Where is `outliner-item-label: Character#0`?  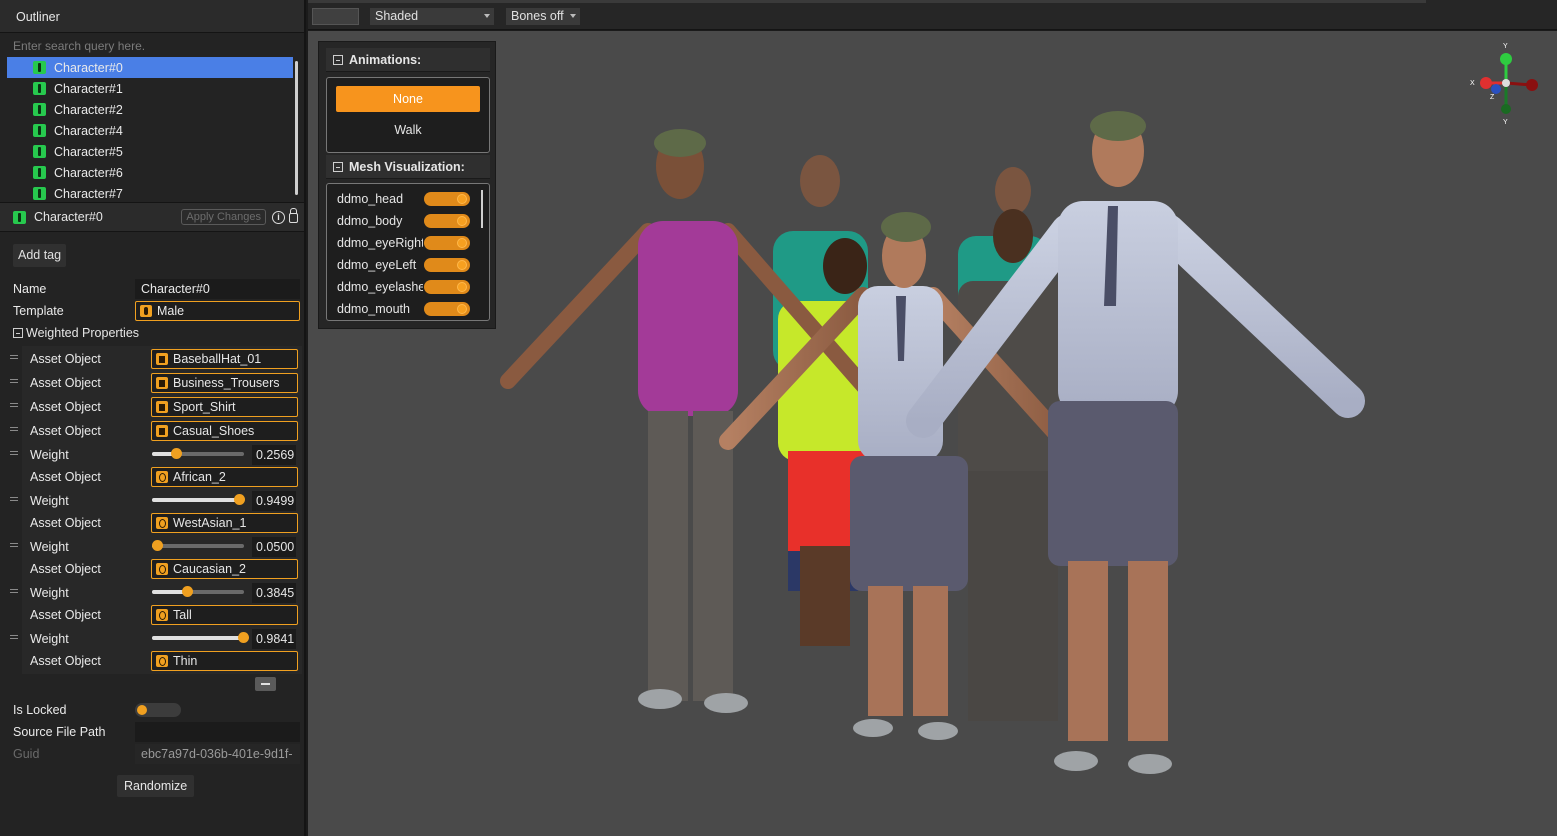 outliner-item-label: Character#0 is located at coordinates (88, 67).